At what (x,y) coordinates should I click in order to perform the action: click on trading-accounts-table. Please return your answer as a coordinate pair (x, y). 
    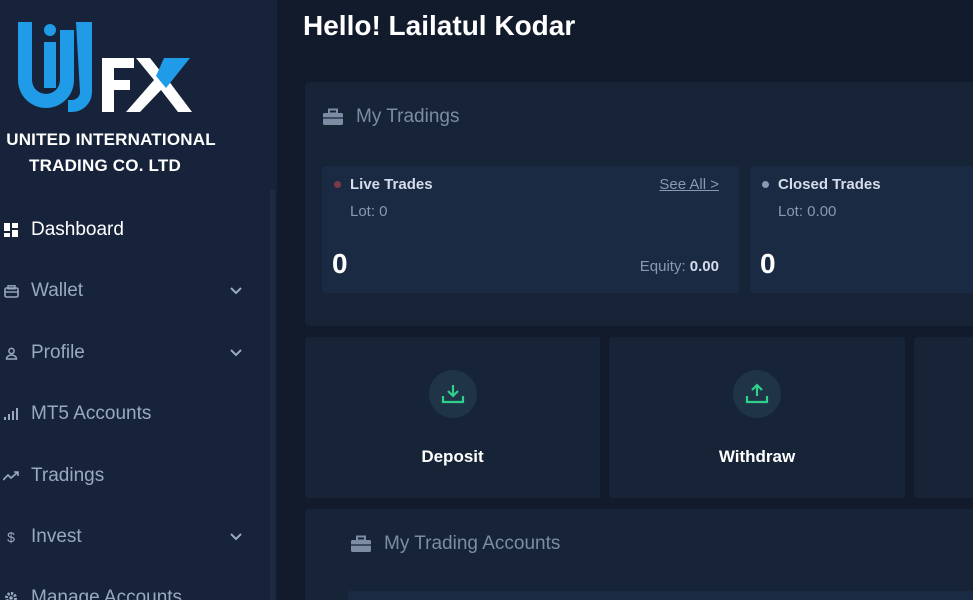
    Looking at the image, I should click on (660, 595).